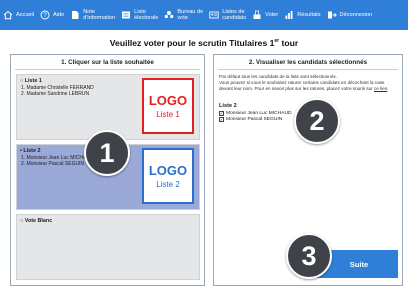  What do you see at coordinates (257, 15) in the screenshot?
I see `vote-icon` at bounding box center [257, 15].